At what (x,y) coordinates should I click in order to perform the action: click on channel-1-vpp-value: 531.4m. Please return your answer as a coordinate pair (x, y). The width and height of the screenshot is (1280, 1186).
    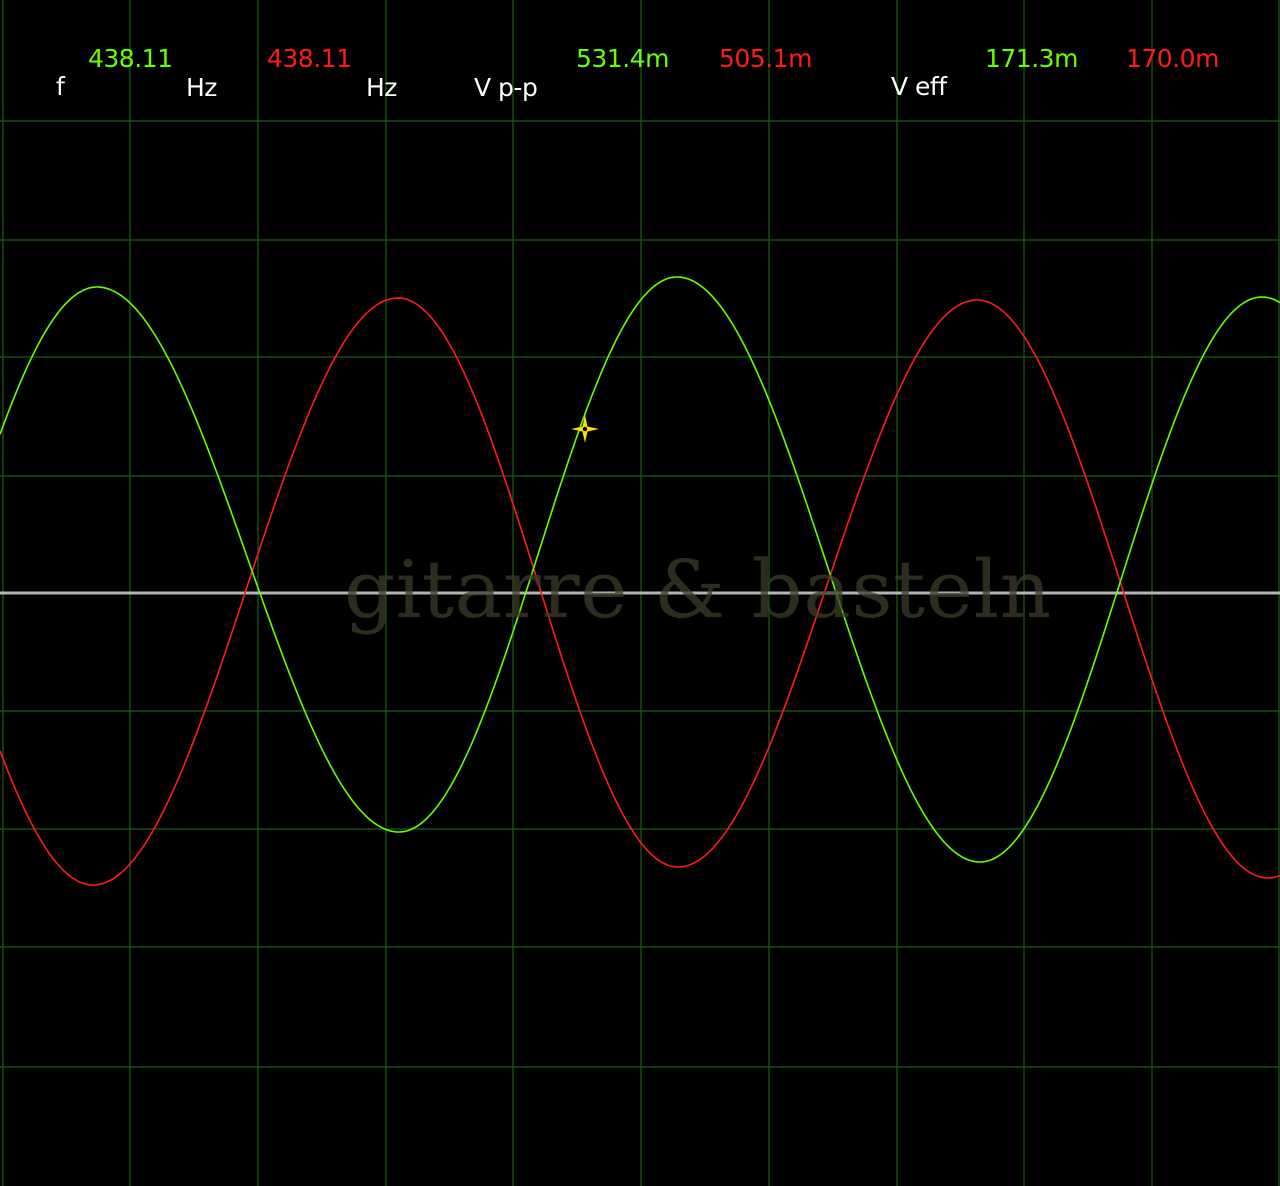
    Looking at the image, I should click on (622, 58).